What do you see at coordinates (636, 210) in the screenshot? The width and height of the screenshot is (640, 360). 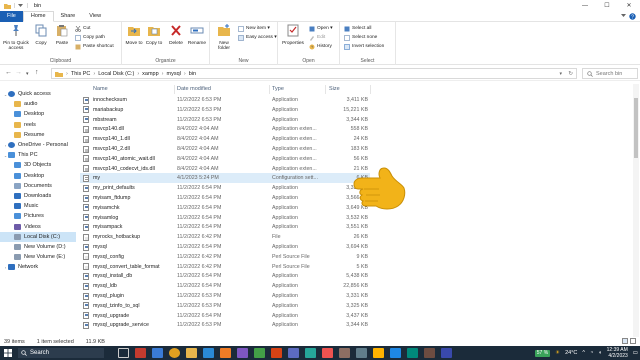 I see `vertical-scrollbar` at bounding box center [636, 210].